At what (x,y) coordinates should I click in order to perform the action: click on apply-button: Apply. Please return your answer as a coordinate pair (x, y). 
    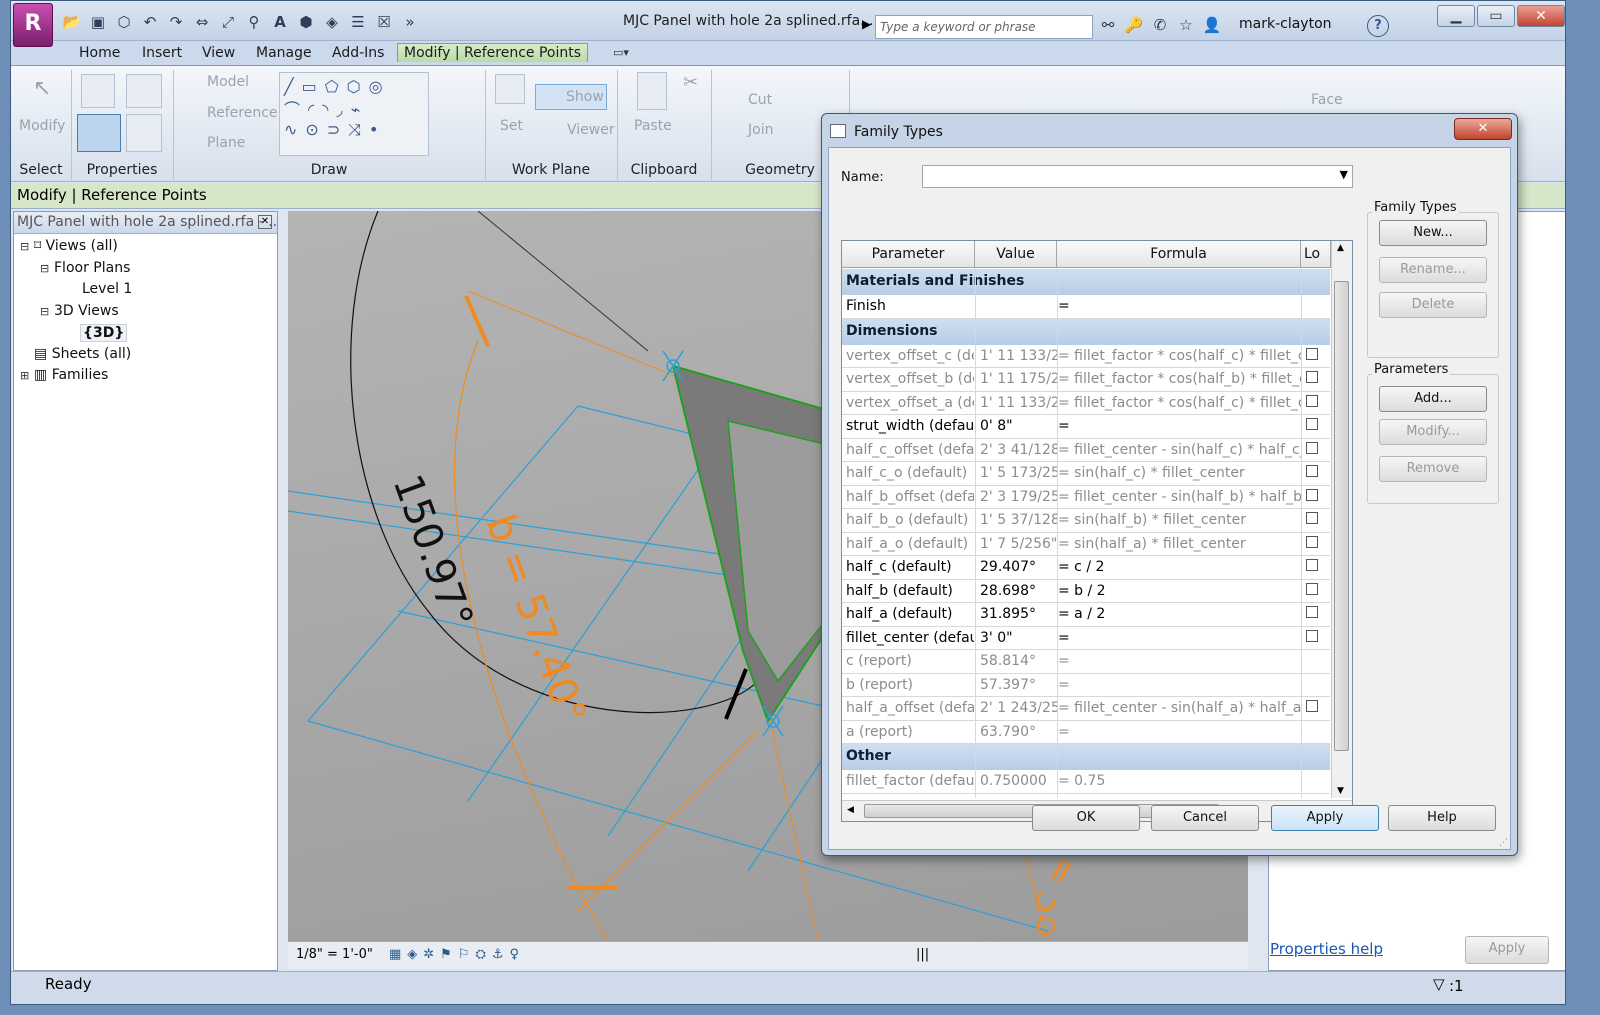
    Looking at the image, I should click on (1325, 818).